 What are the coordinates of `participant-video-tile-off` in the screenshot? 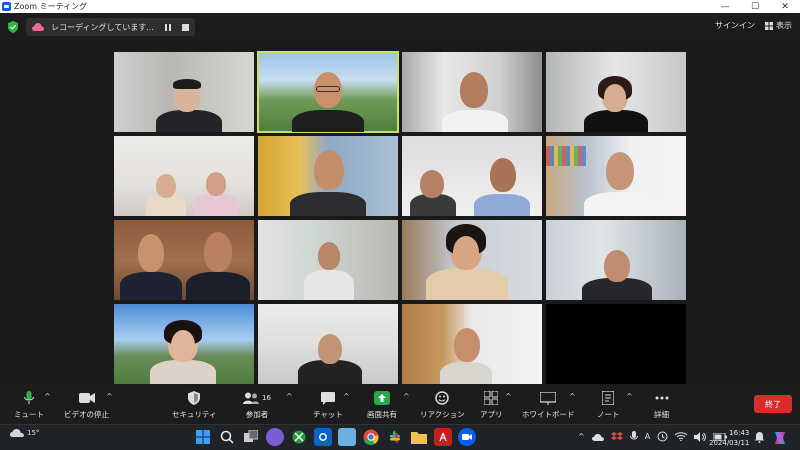 It's located at (616, 344).